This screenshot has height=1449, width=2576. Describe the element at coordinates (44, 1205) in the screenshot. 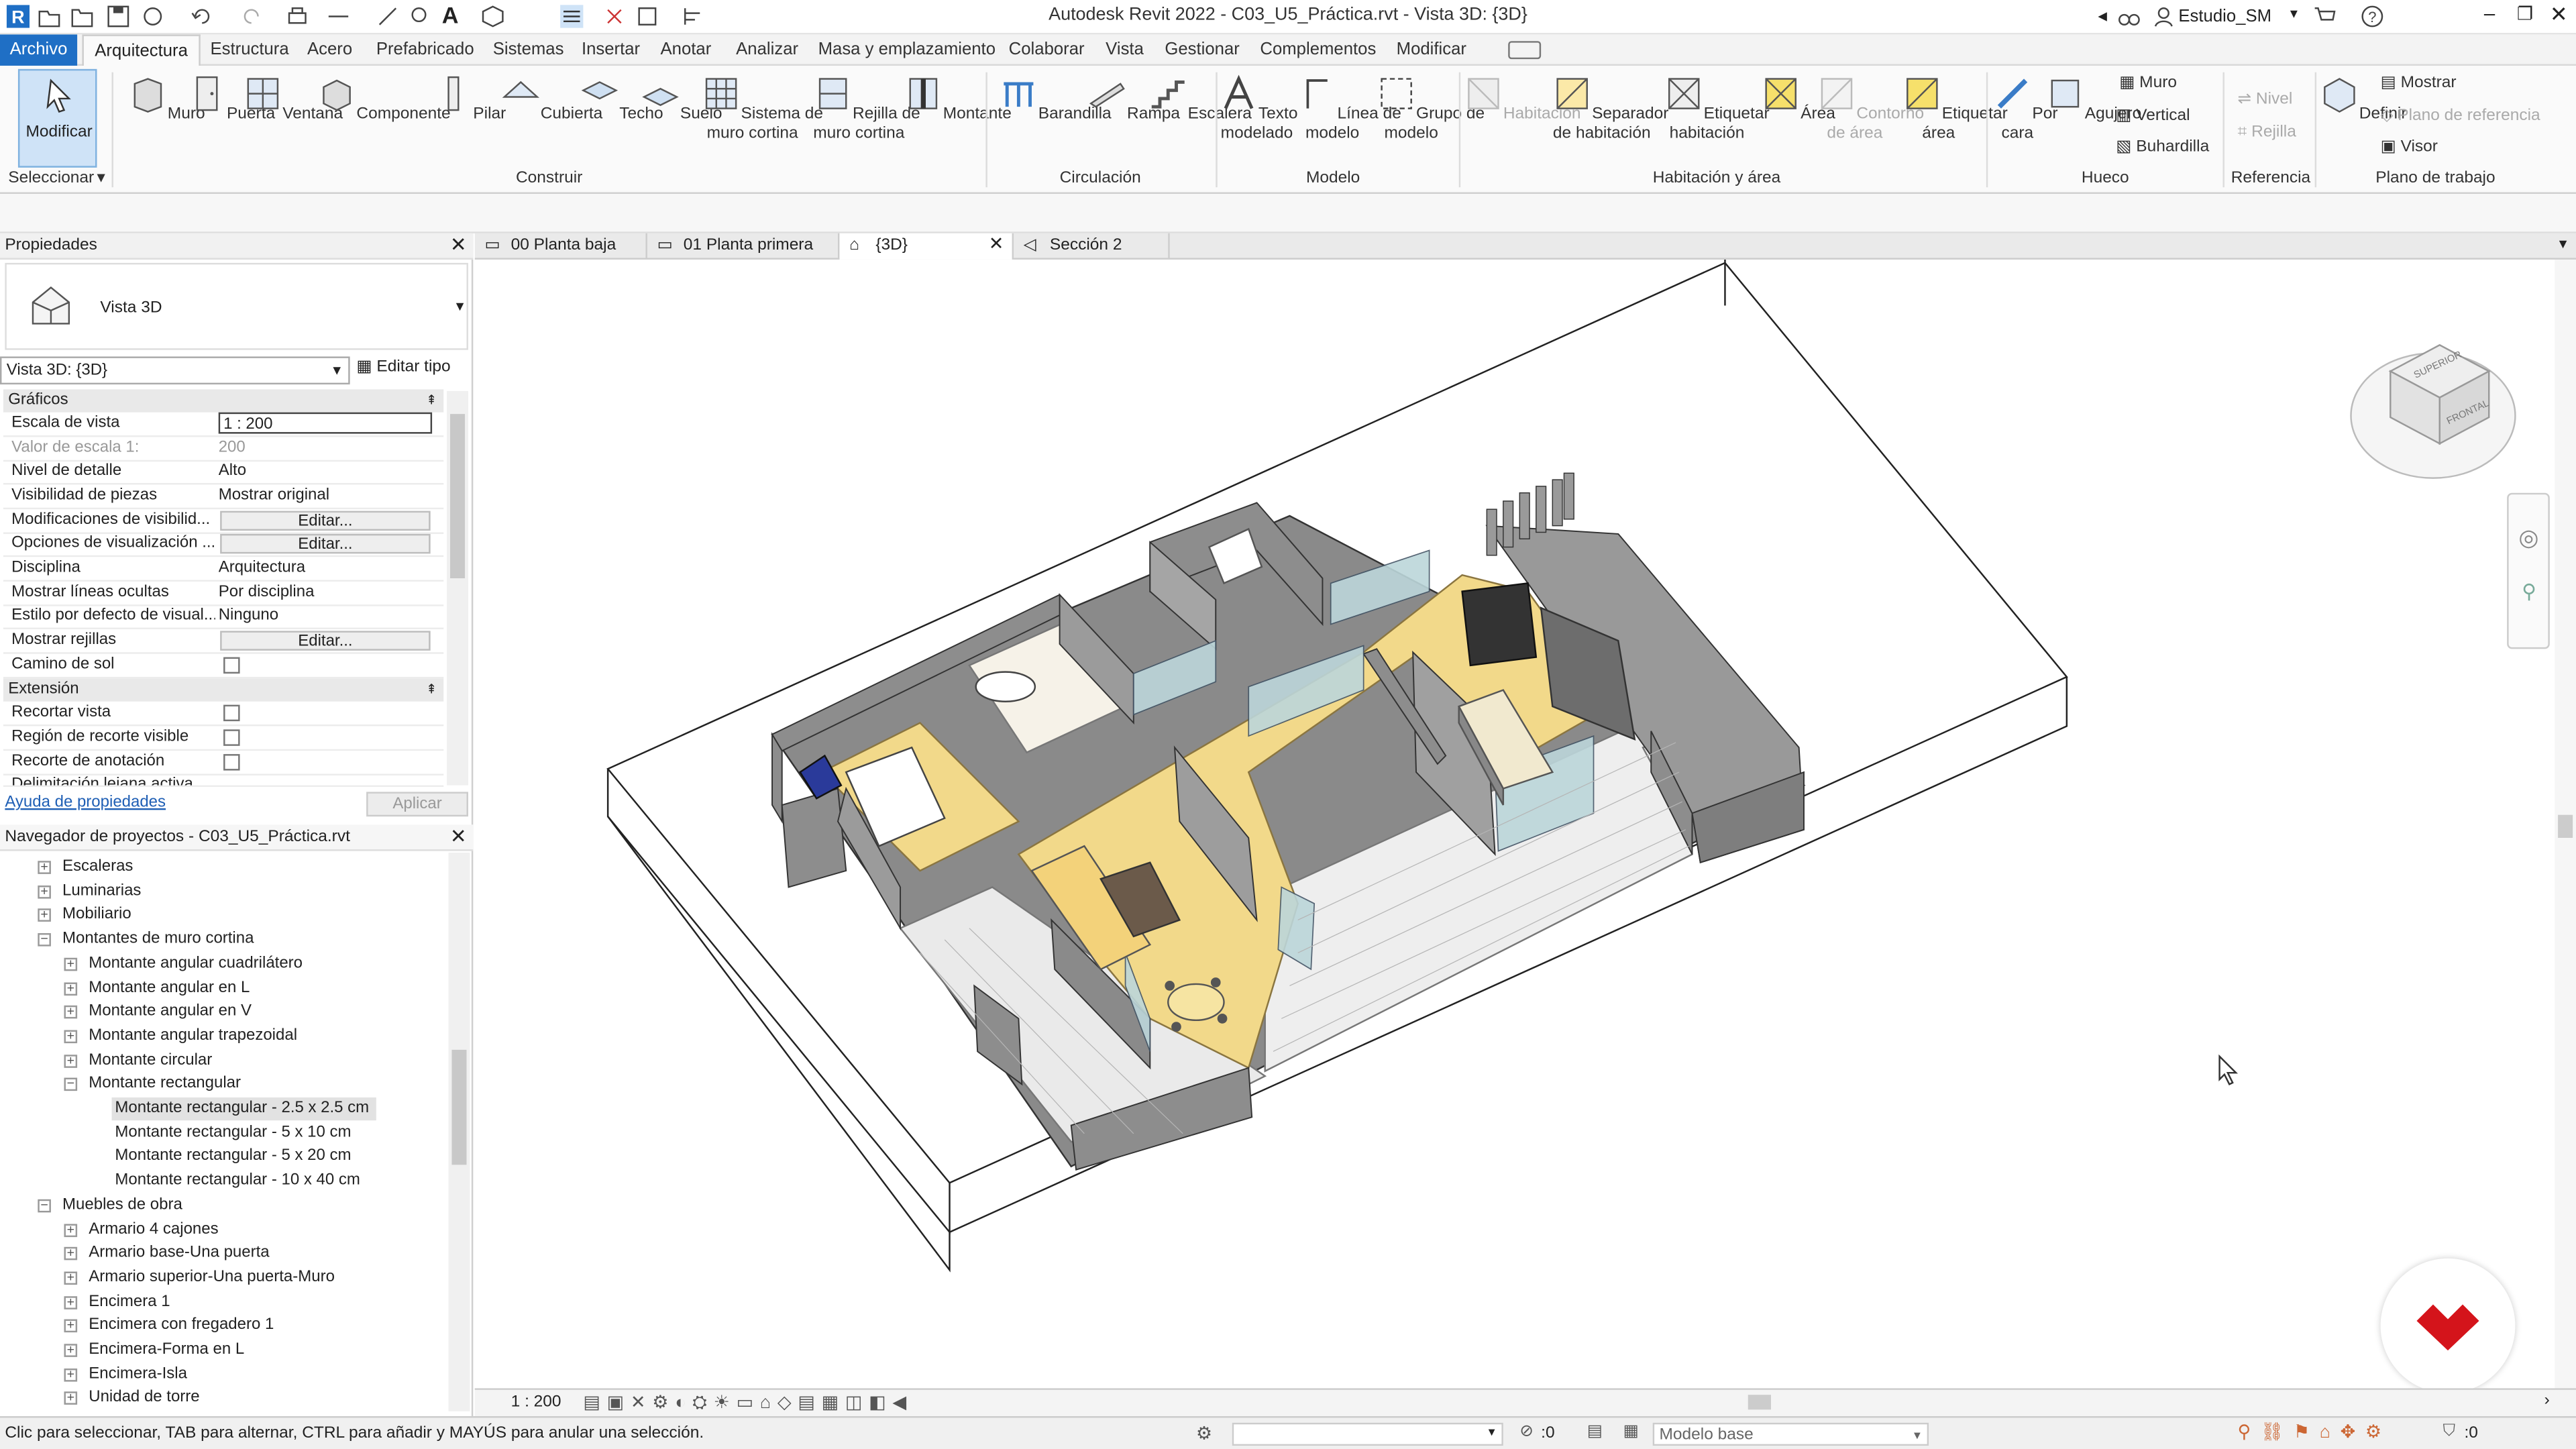

I see `collapse-icon: −` at that location.